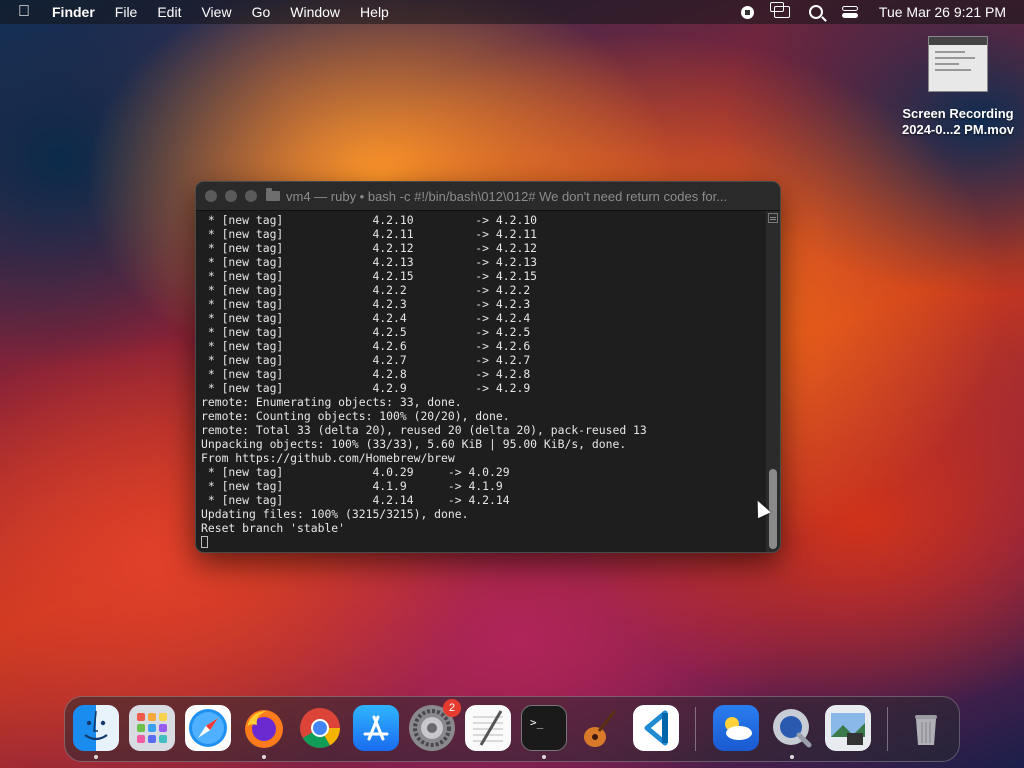  I want to click on menu-clock: Tue Mar 26 9:21 PM, so click(942, 12).